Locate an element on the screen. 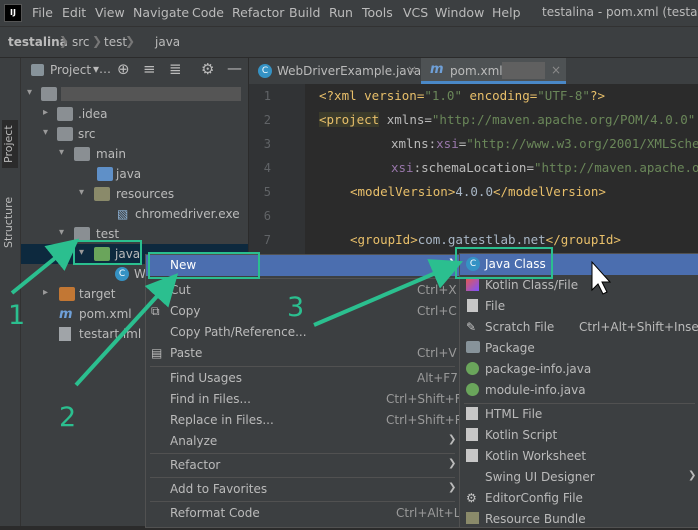  mouse-cursor-icon is located at coordinates (601, 277).